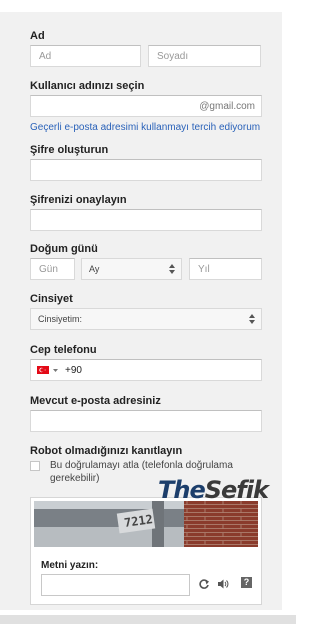 This screenshot has width=320, height=624. What do you see at coordinates (223, 584) in the screenshot?
I see `speaker-icon` at bounding box center [223, 584].